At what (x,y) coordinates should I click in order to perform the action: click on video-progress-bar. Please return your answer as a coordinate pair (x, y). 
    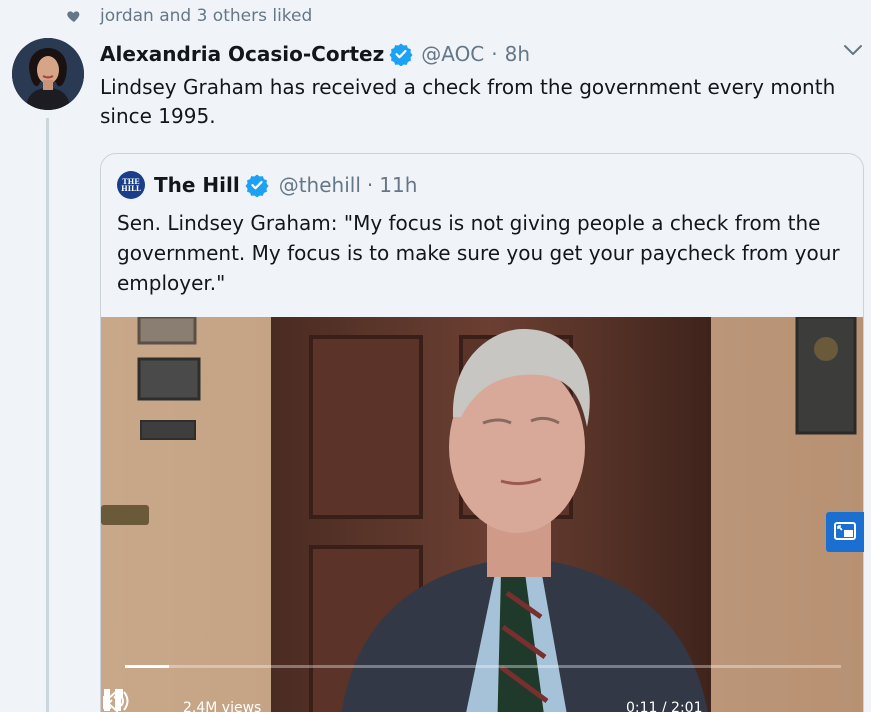
    Looking at the image, I should click on (483, 666).